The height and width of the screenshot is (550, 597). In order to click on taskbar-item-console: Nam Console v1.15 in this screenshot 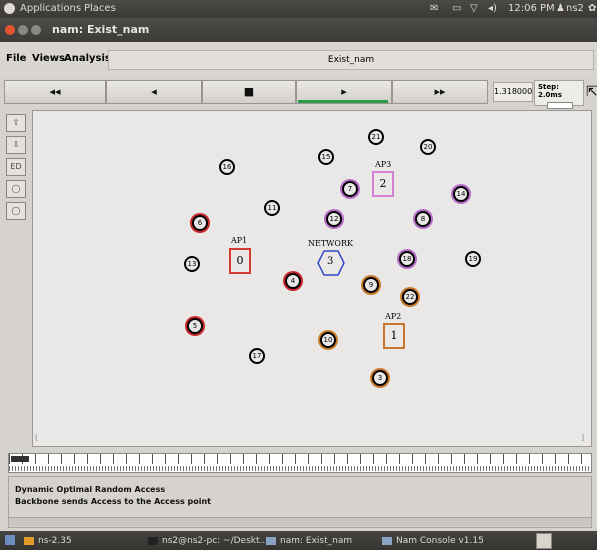, I will do `click(433, 541)`.